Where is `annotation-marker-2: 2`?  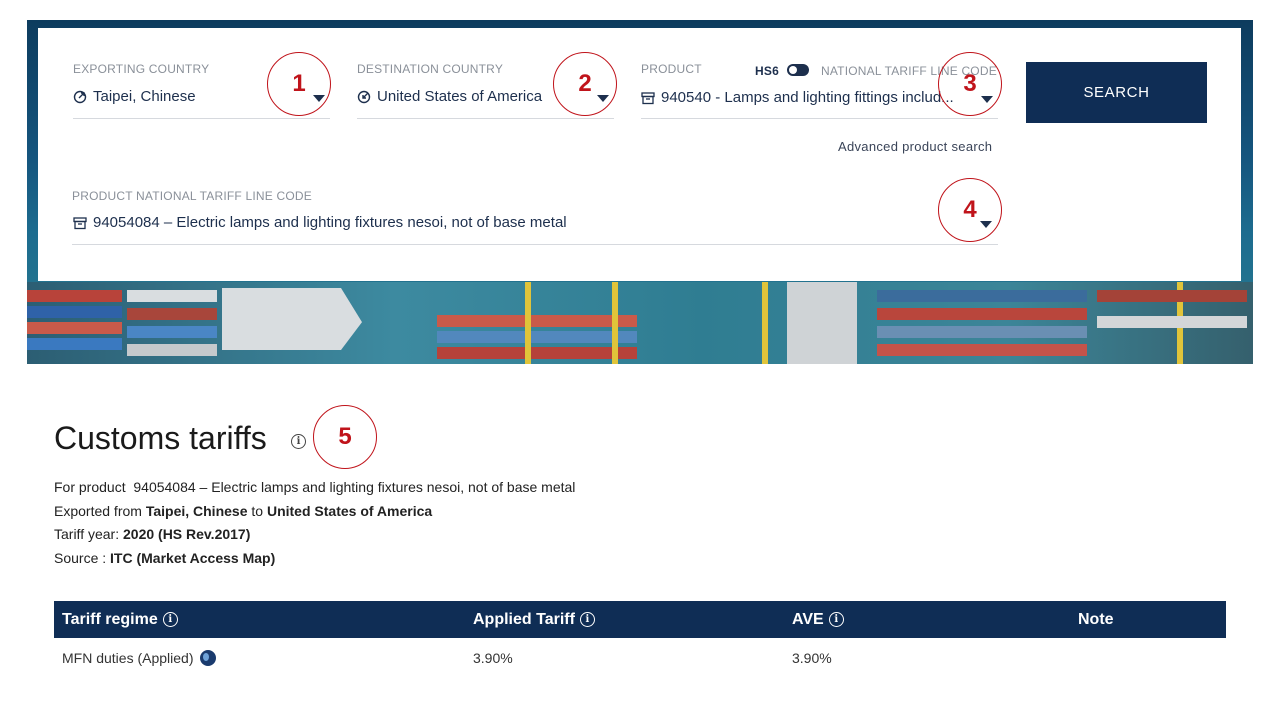
annotation-marker-2: 2 is located at coordinates (585, 84).